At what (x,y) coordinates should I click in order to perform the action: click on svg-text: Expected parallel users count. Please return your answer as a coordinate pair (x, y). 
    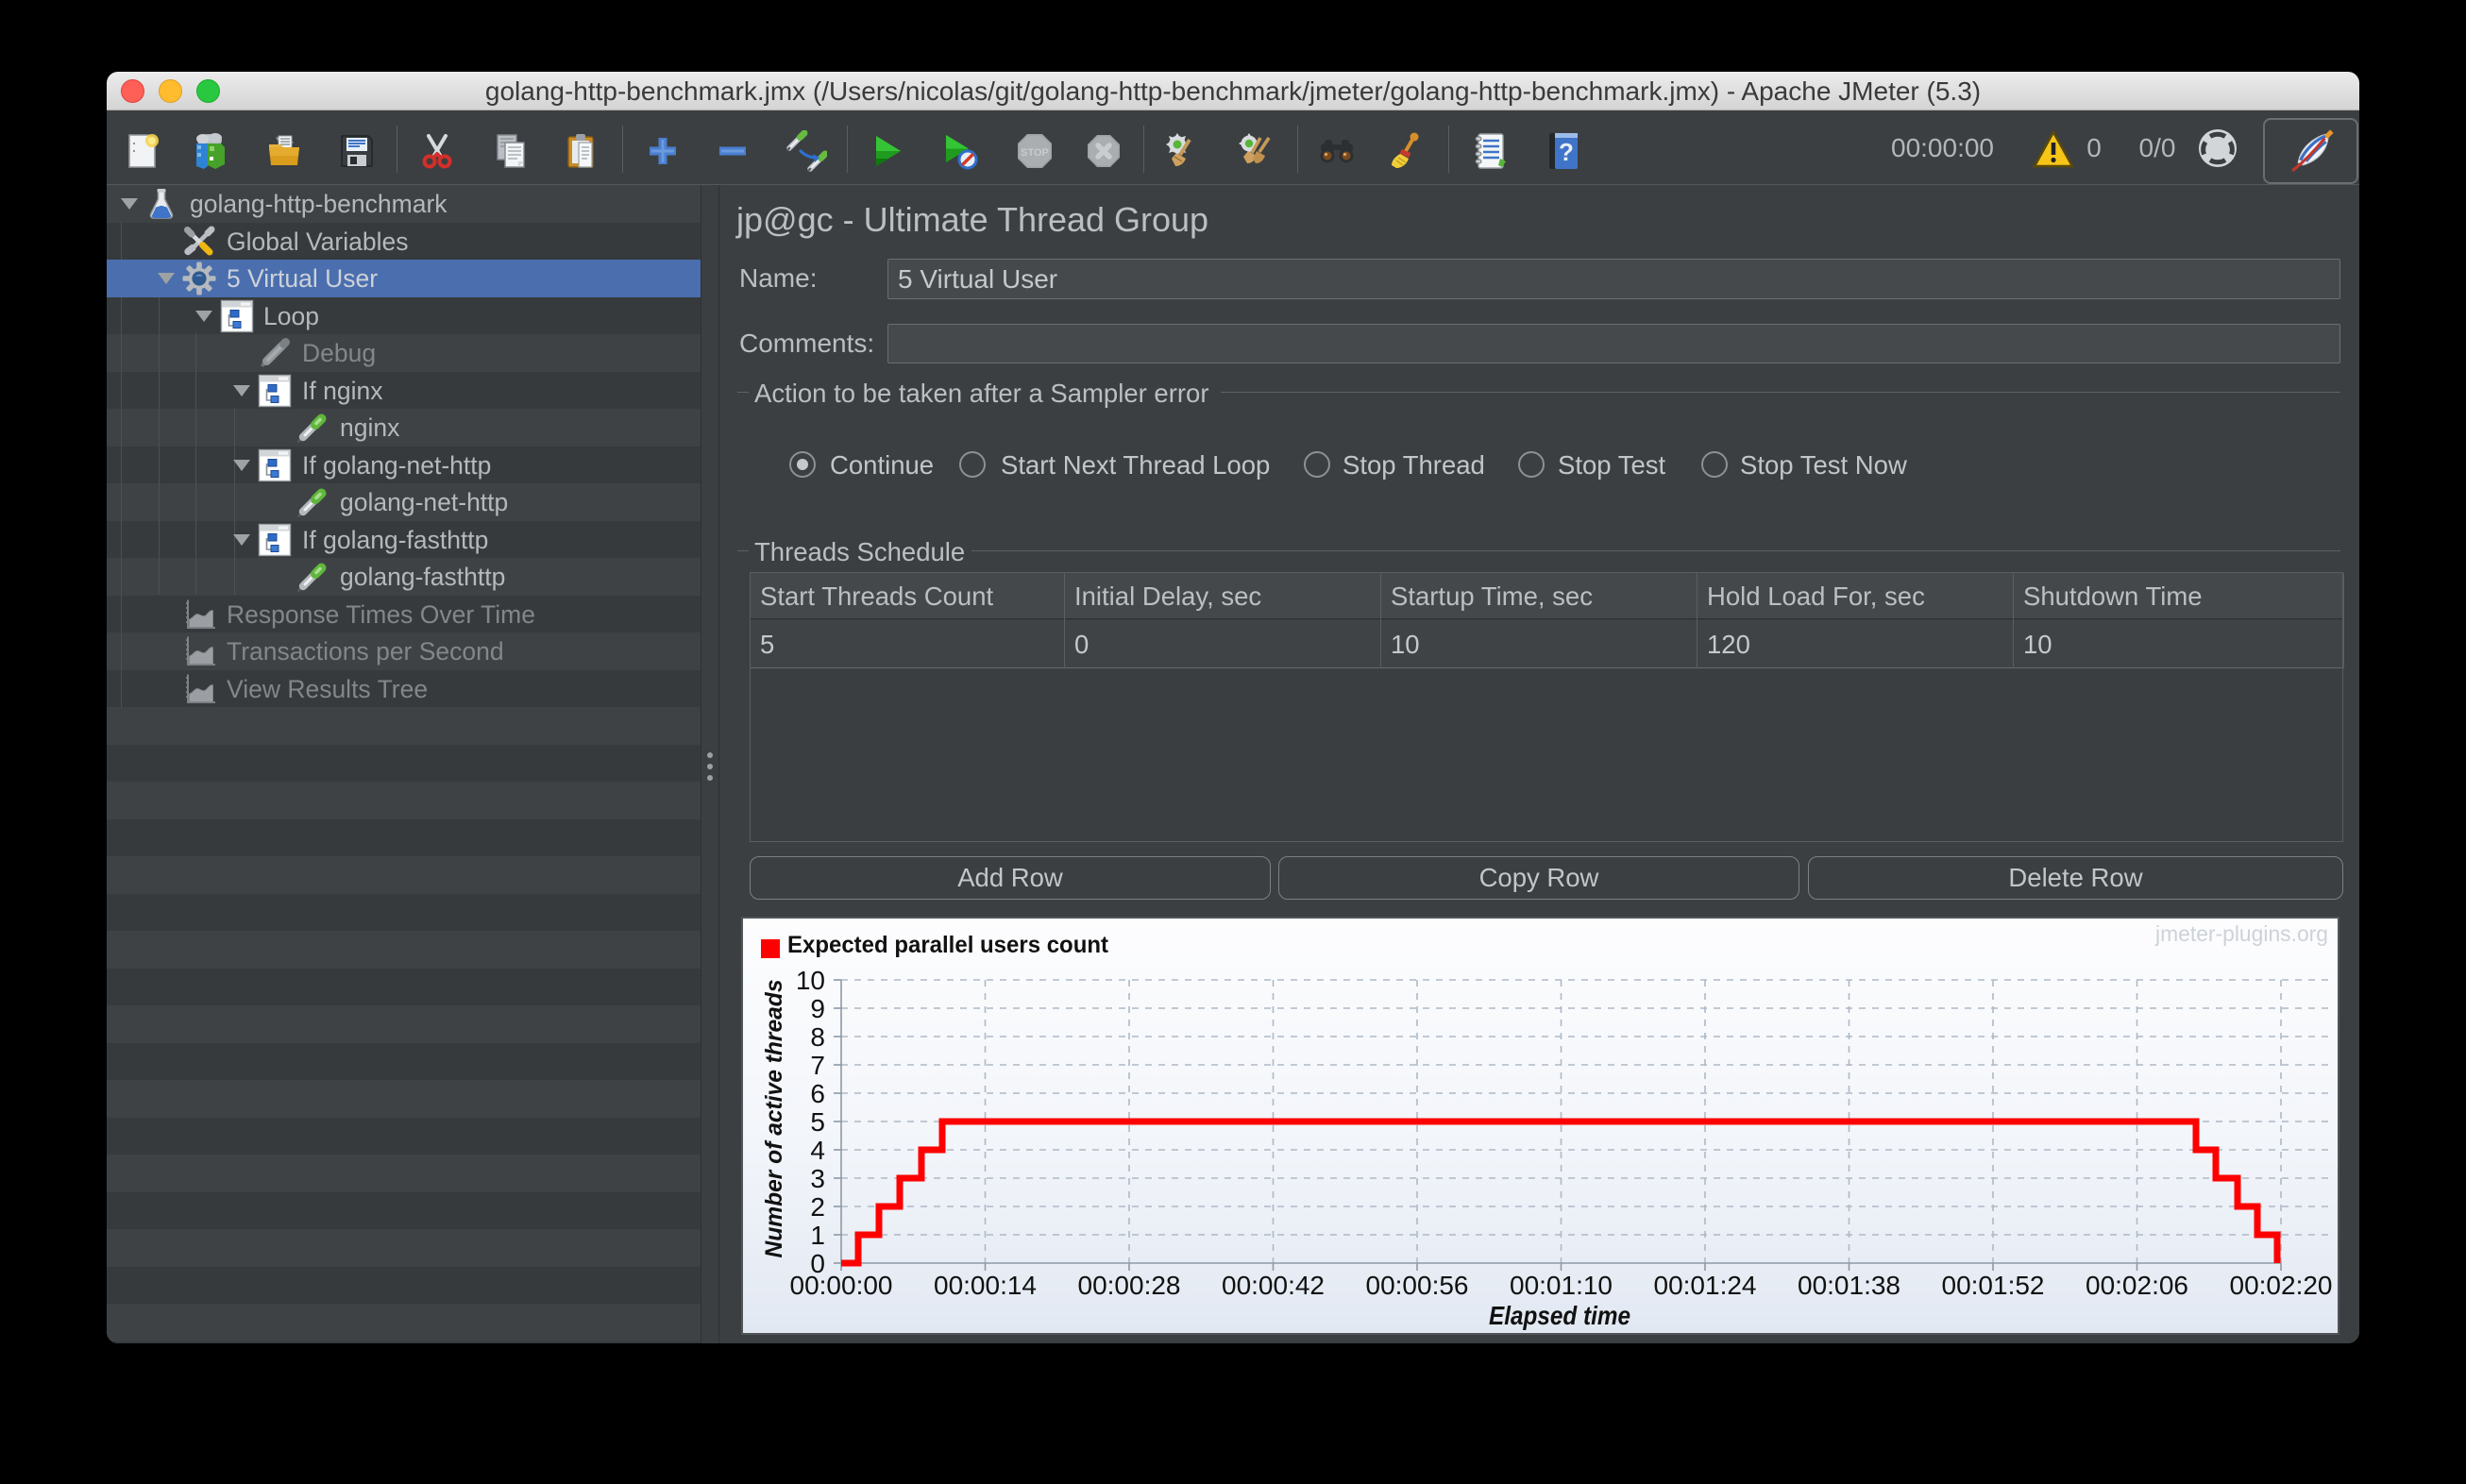
    Looking at the image, I should click on (948, 945).